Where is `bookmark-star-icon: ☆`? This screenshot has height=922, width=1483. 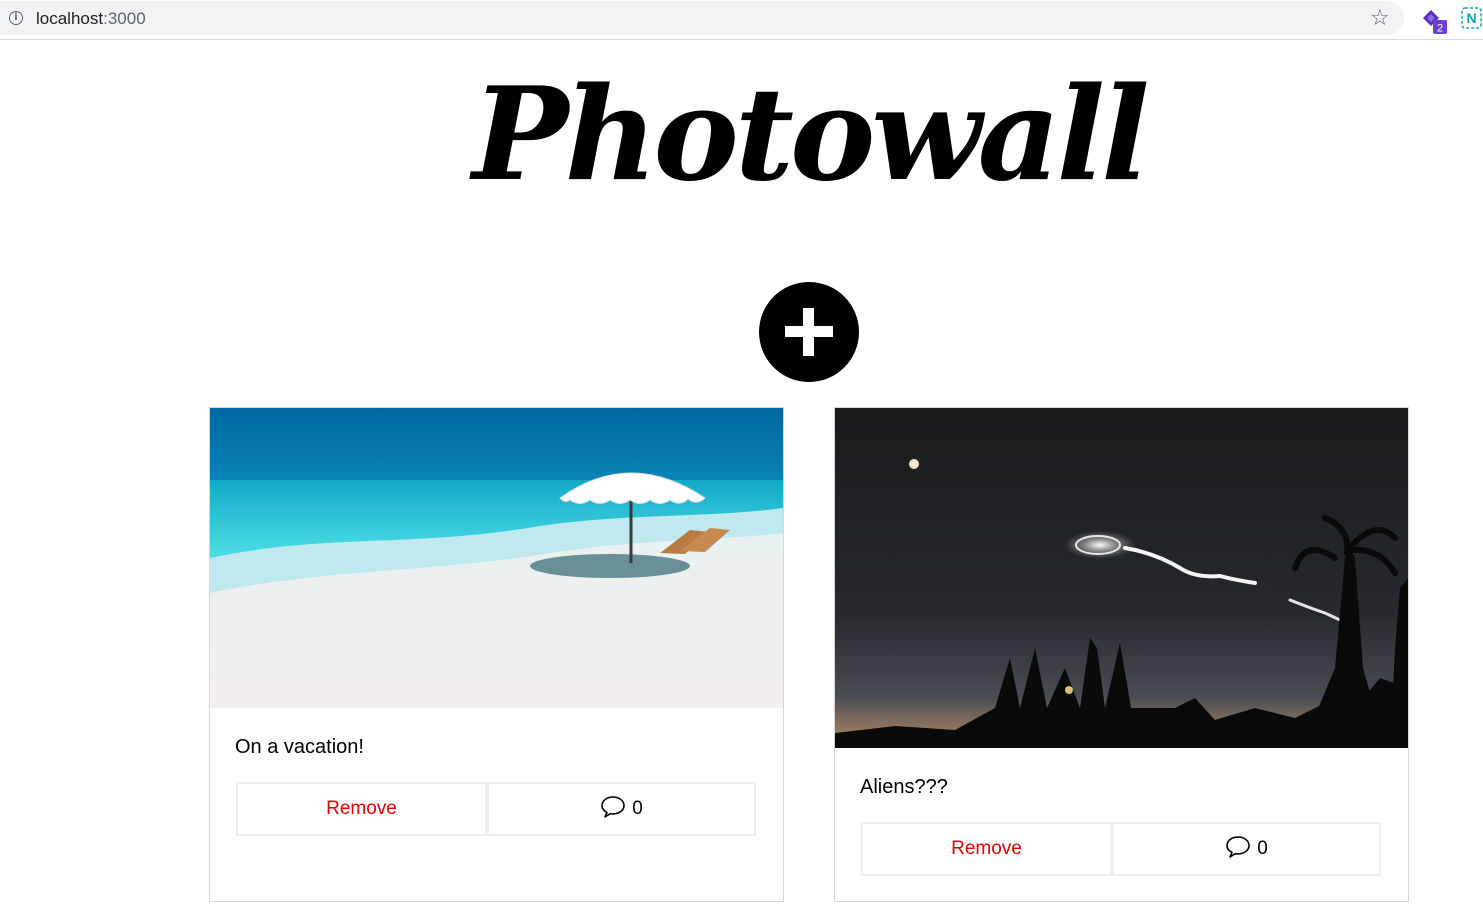 bookmark-star-icon: ☆ is located at coordinates (1380, 18).